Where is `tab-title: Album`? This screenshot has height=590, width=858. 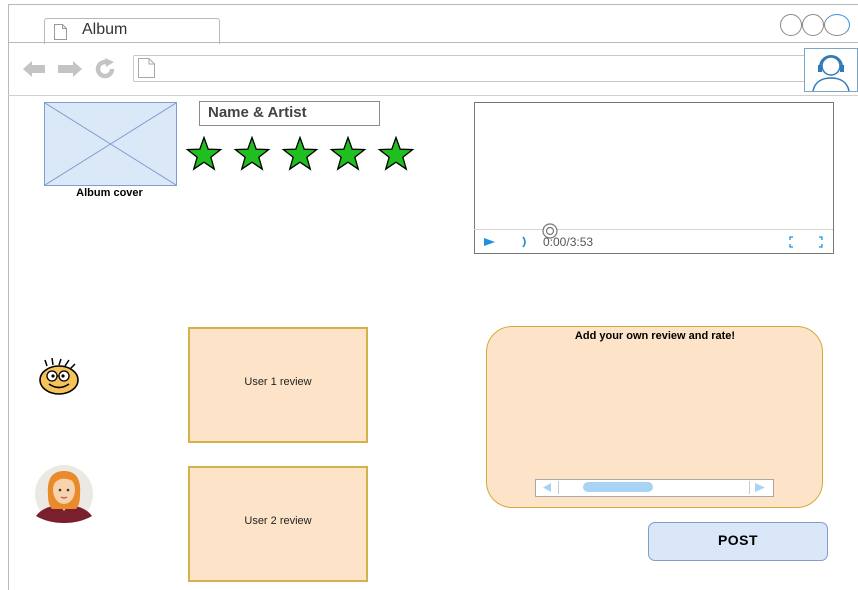
tab-title: Album is located at coordinates (105, 29).